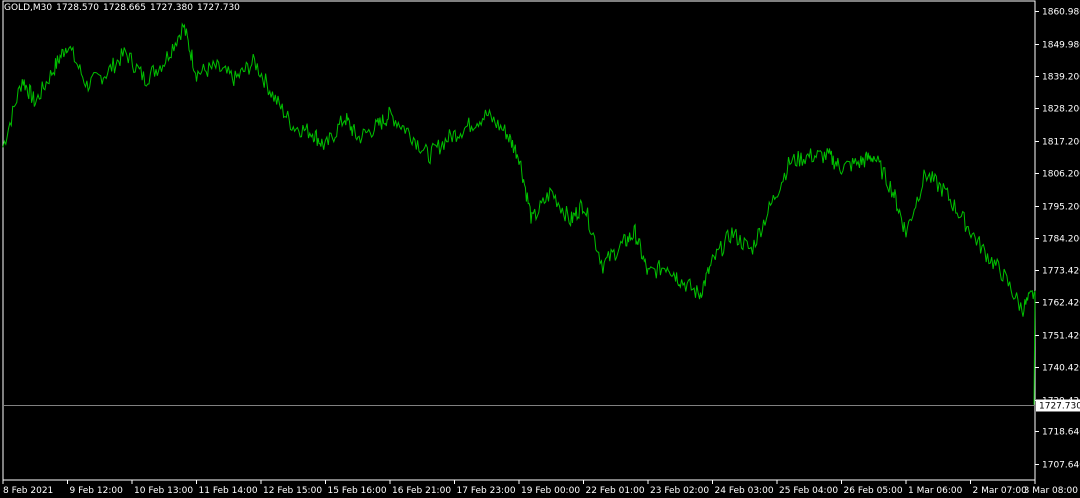 This screenshot has width=1080, height=498. Describe the element at coordinates (28, 491) in the screenshot. I see `x-tick-label: 8 Feb 2021` at that location.